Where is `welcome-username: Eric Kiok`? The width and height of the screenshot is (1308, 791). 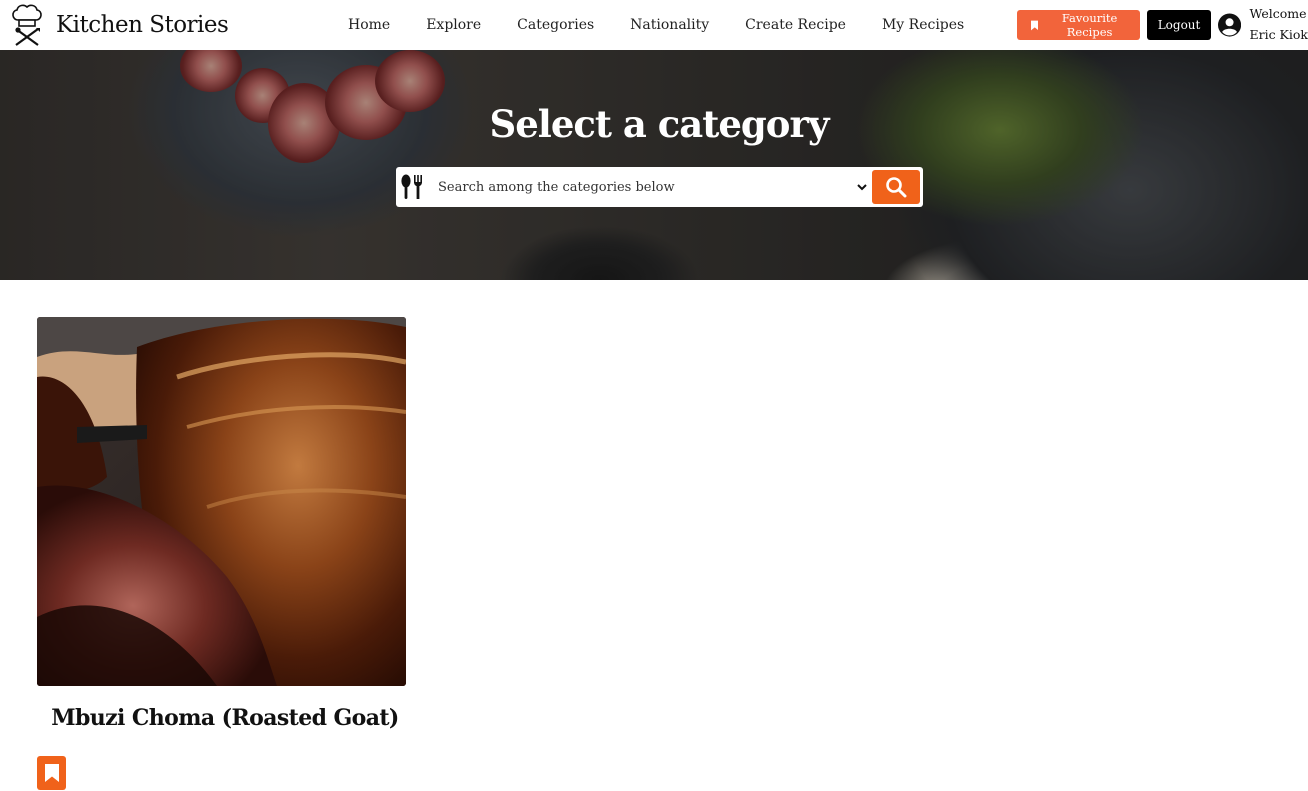 welcome-username: Eric Kiok is located at coordinates (1278, 34).